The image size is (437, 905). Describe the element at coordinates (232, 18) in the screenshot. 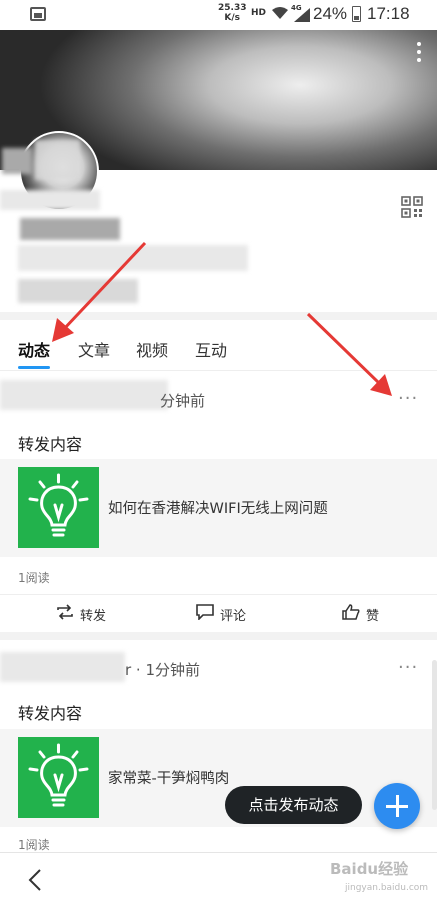

I see `speed-unit: K/s` at that location.